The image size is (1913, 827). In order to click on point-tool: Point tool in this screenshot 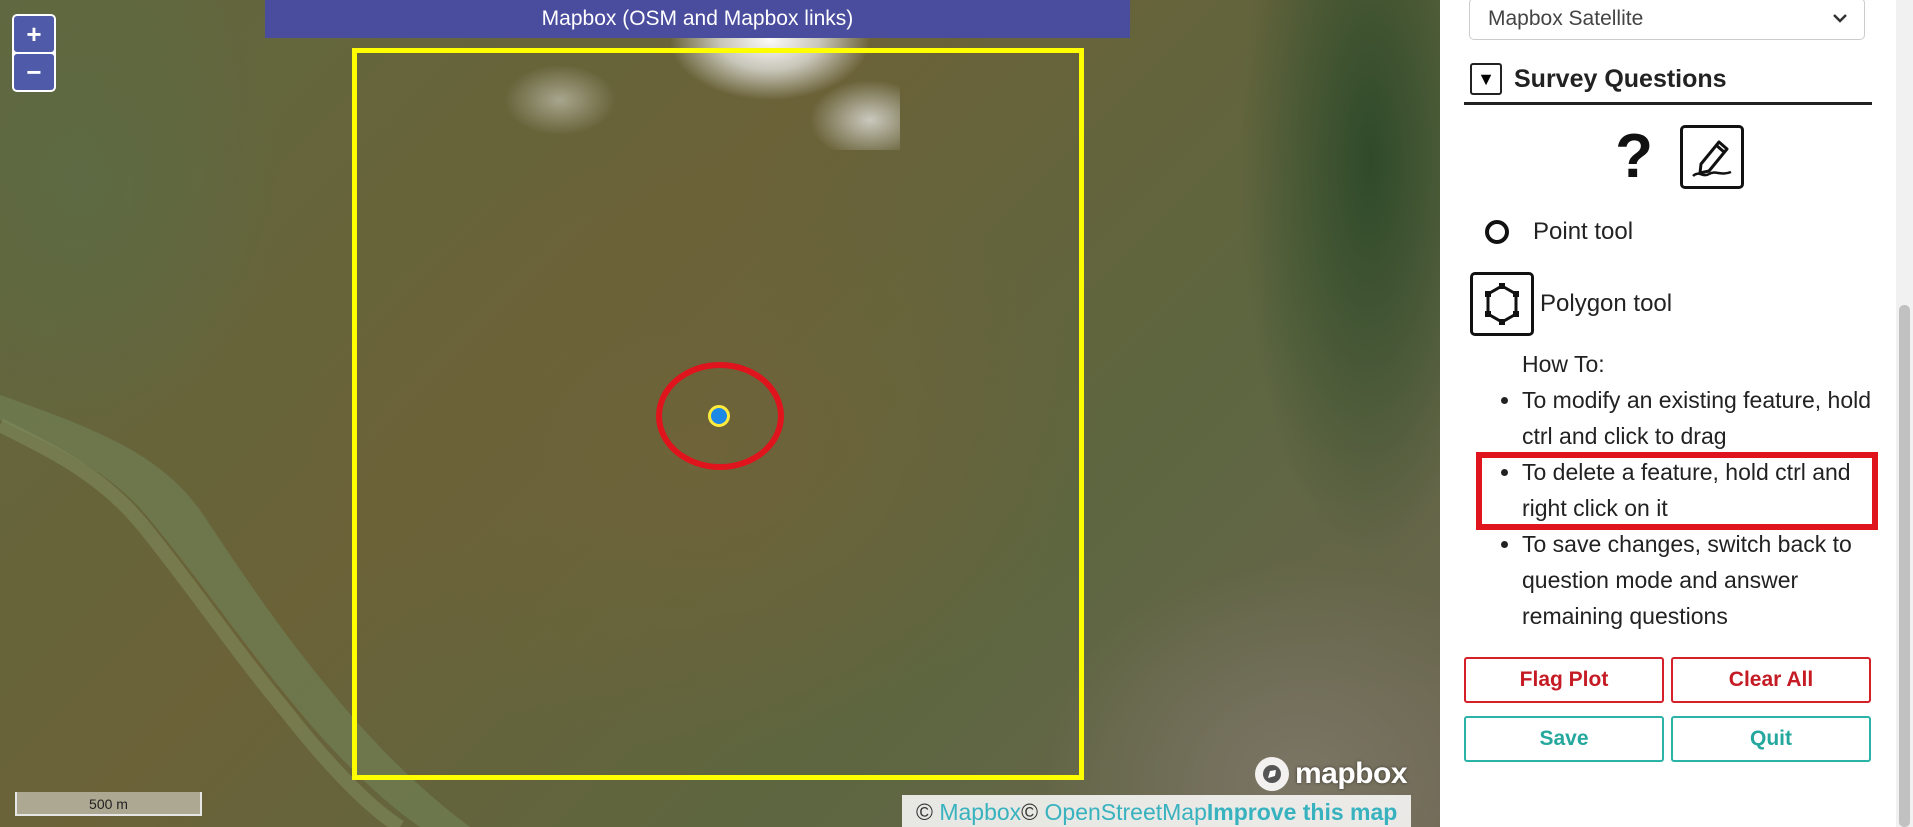, I will do `click(1559, 232)`.